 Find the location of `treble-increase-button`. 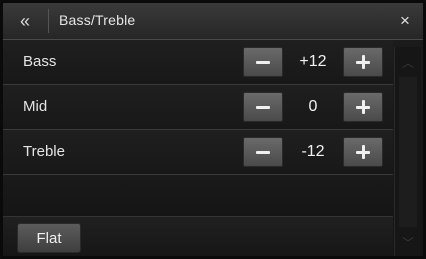

treble-increase-button is located at coordinates (363, 152).